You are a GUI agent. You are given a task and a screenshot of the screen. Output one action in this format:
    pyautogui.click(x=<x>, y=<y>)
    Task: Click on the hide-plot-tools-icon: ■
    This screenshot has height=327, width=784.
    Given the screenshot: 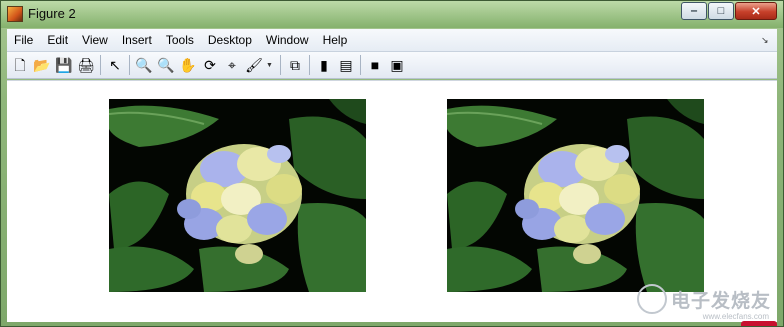 What is the action you would take?
    pyautogui.click(x=375, y=65)
    